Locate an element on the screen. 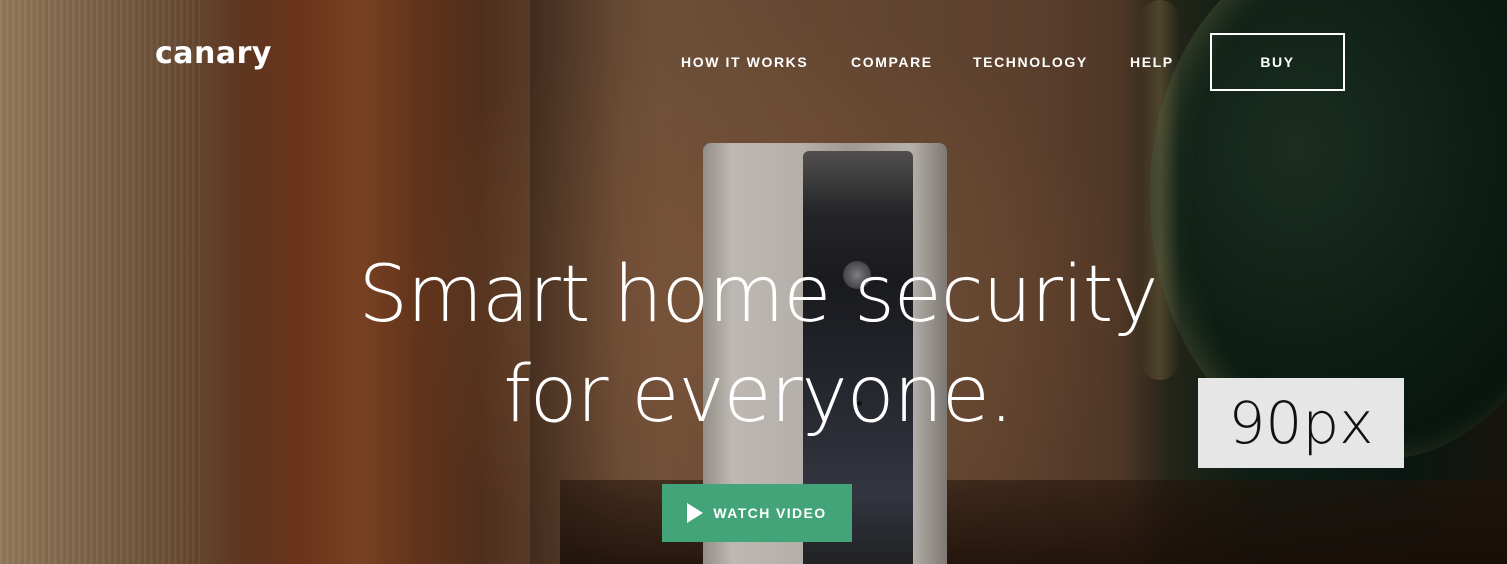 This screenshot has width=1507, height=564. size-annotation-badge: 90px is located at coordinates (1301, 423).